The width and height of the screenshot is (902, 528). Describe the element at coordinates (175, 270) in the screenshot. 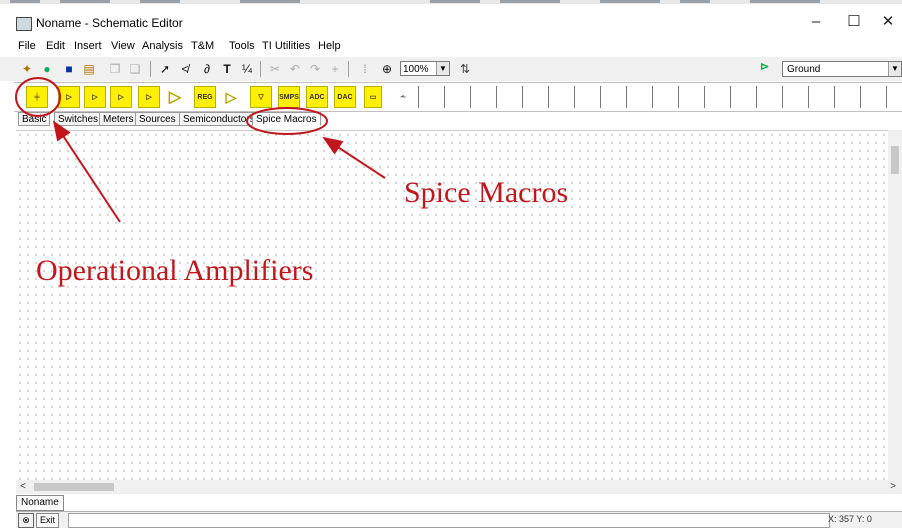

I see `annotation-op-amps: Operational Amplifiers` at that location.